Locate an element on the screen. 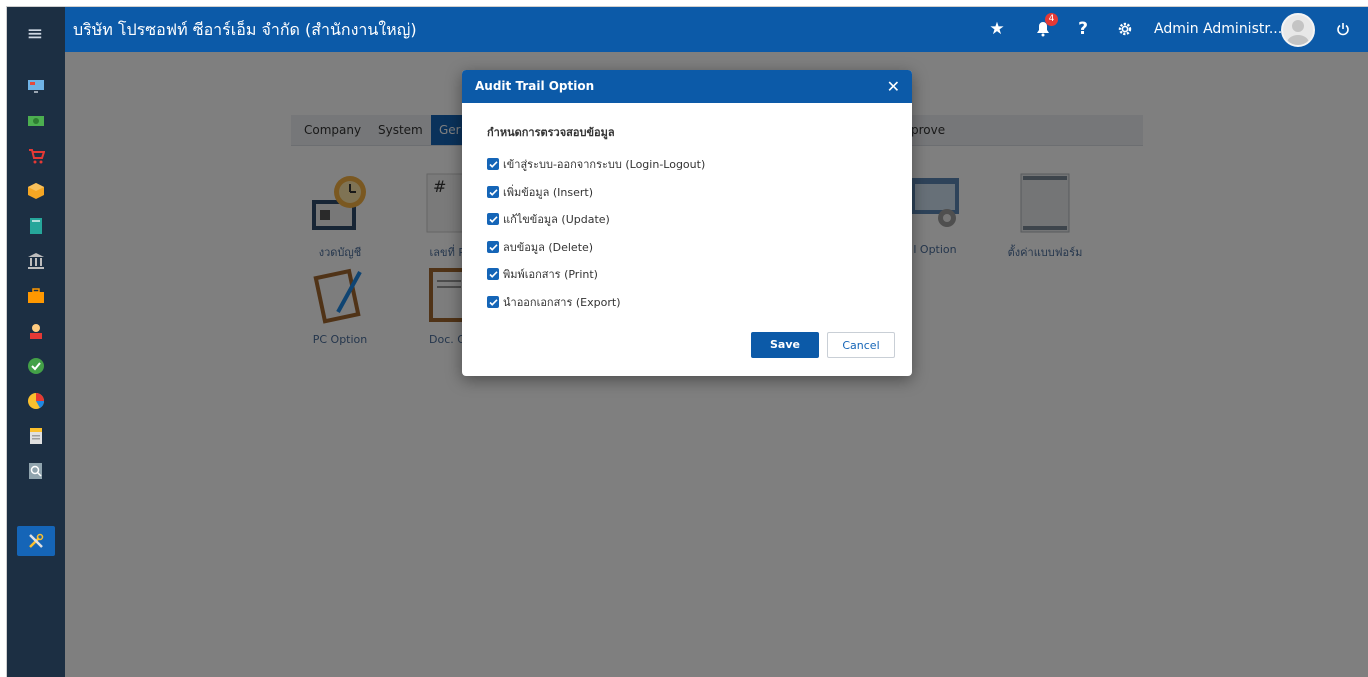  power-shape is located at coordinates (1343, 29).